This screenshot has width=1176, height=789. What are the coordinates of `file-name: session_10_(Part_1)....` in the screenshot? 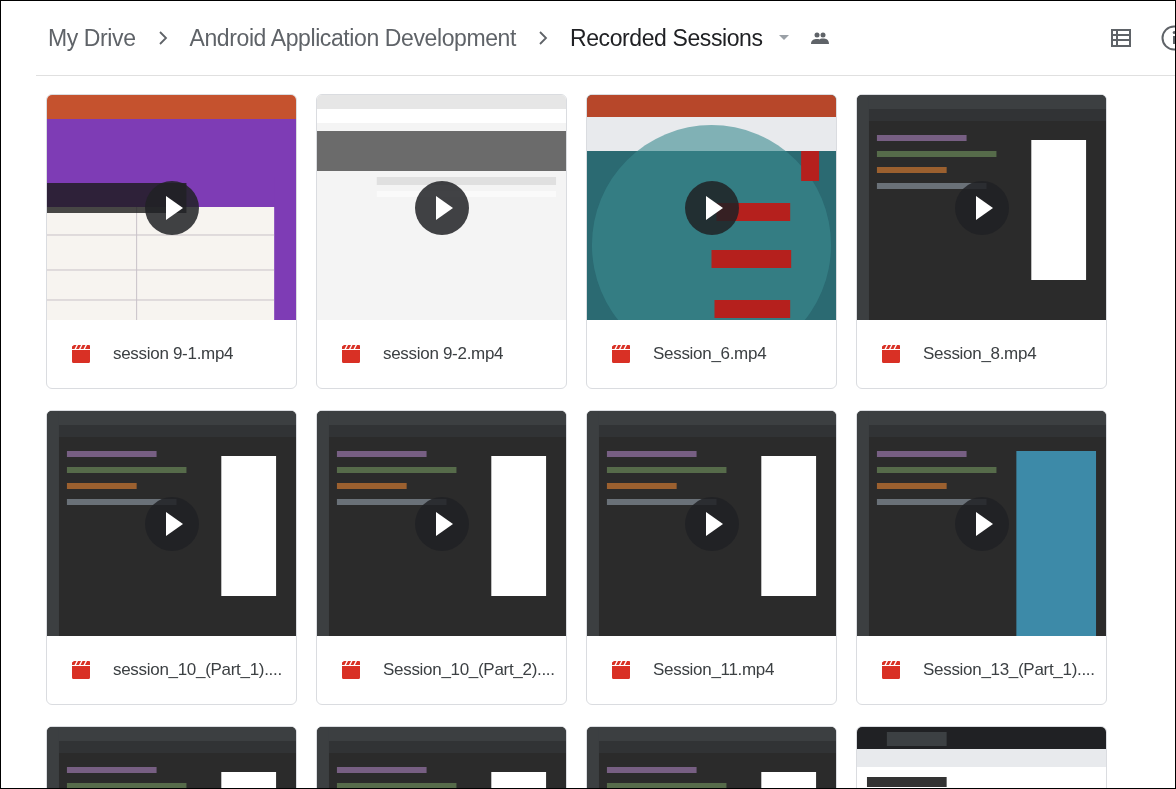 It's located at (197, 670).